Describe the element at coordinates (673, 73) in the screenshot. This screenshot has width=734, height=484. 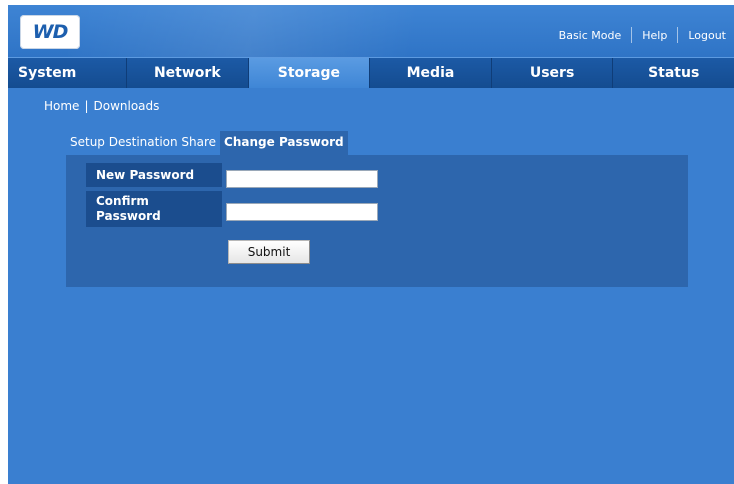
I see `tab-status: Status` at that location.